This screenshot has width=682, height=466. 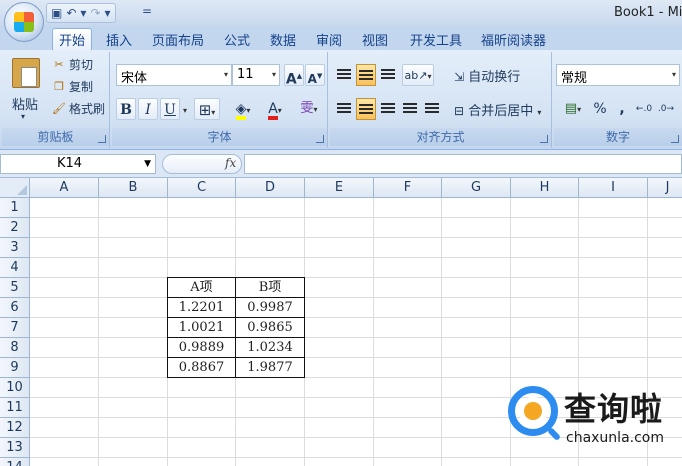 I want to click on tab-review: 审阅, so click(x=329, y=40).